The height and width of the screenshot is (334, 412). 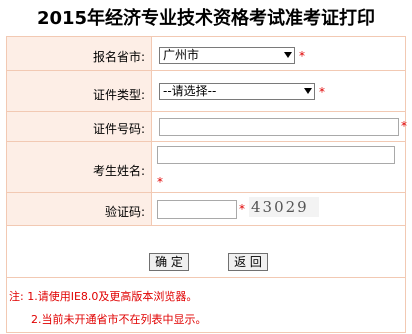 What do you see at coordinates (181, 55) in the screenshot?
I see `province-selected-value: 广州市` at bounding box center [181, 55].